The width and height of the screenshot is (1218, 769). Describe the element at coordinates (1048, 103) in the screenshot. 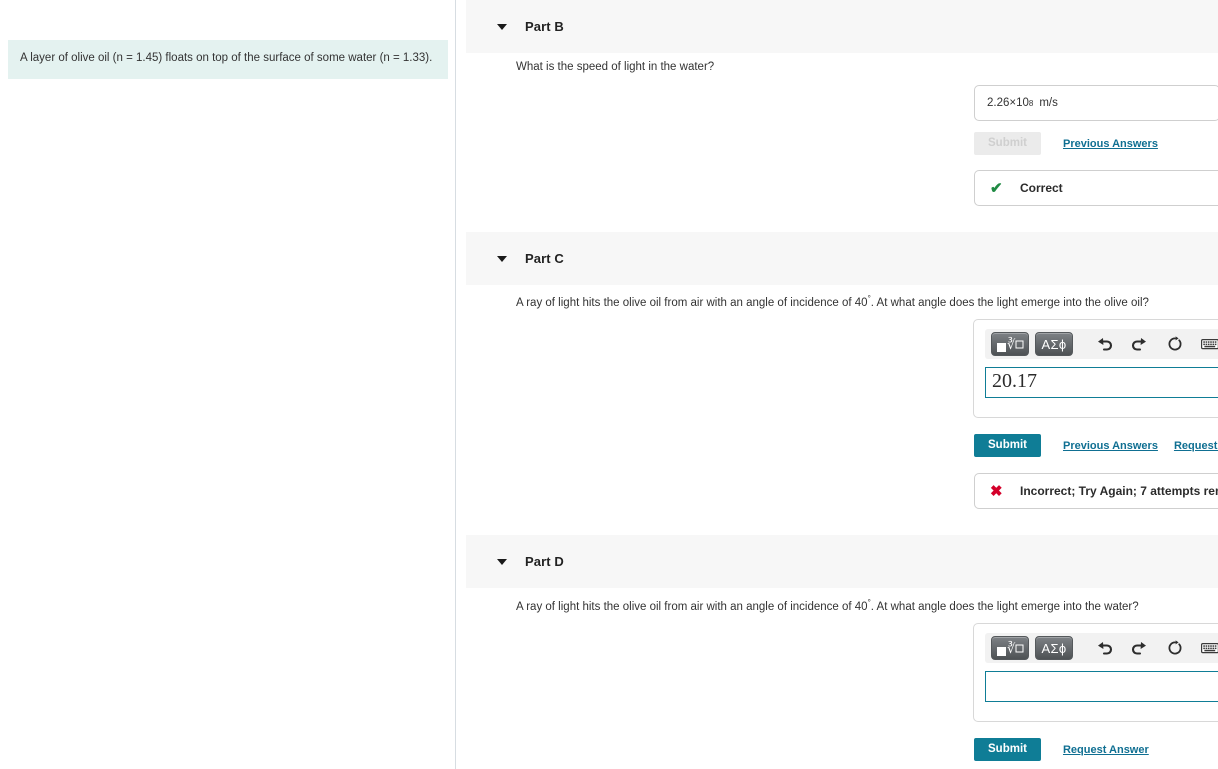

I see `answer-unit-b: m/s` at that location.